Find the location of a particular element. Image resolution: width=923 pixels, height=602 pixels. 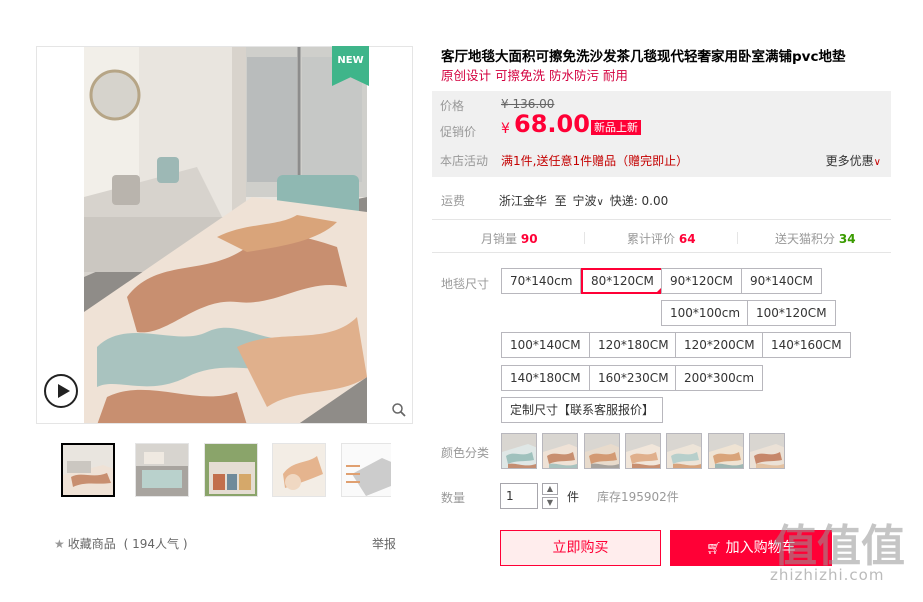

stock-count: 库存195902件 is located at coordinates (638, 497).